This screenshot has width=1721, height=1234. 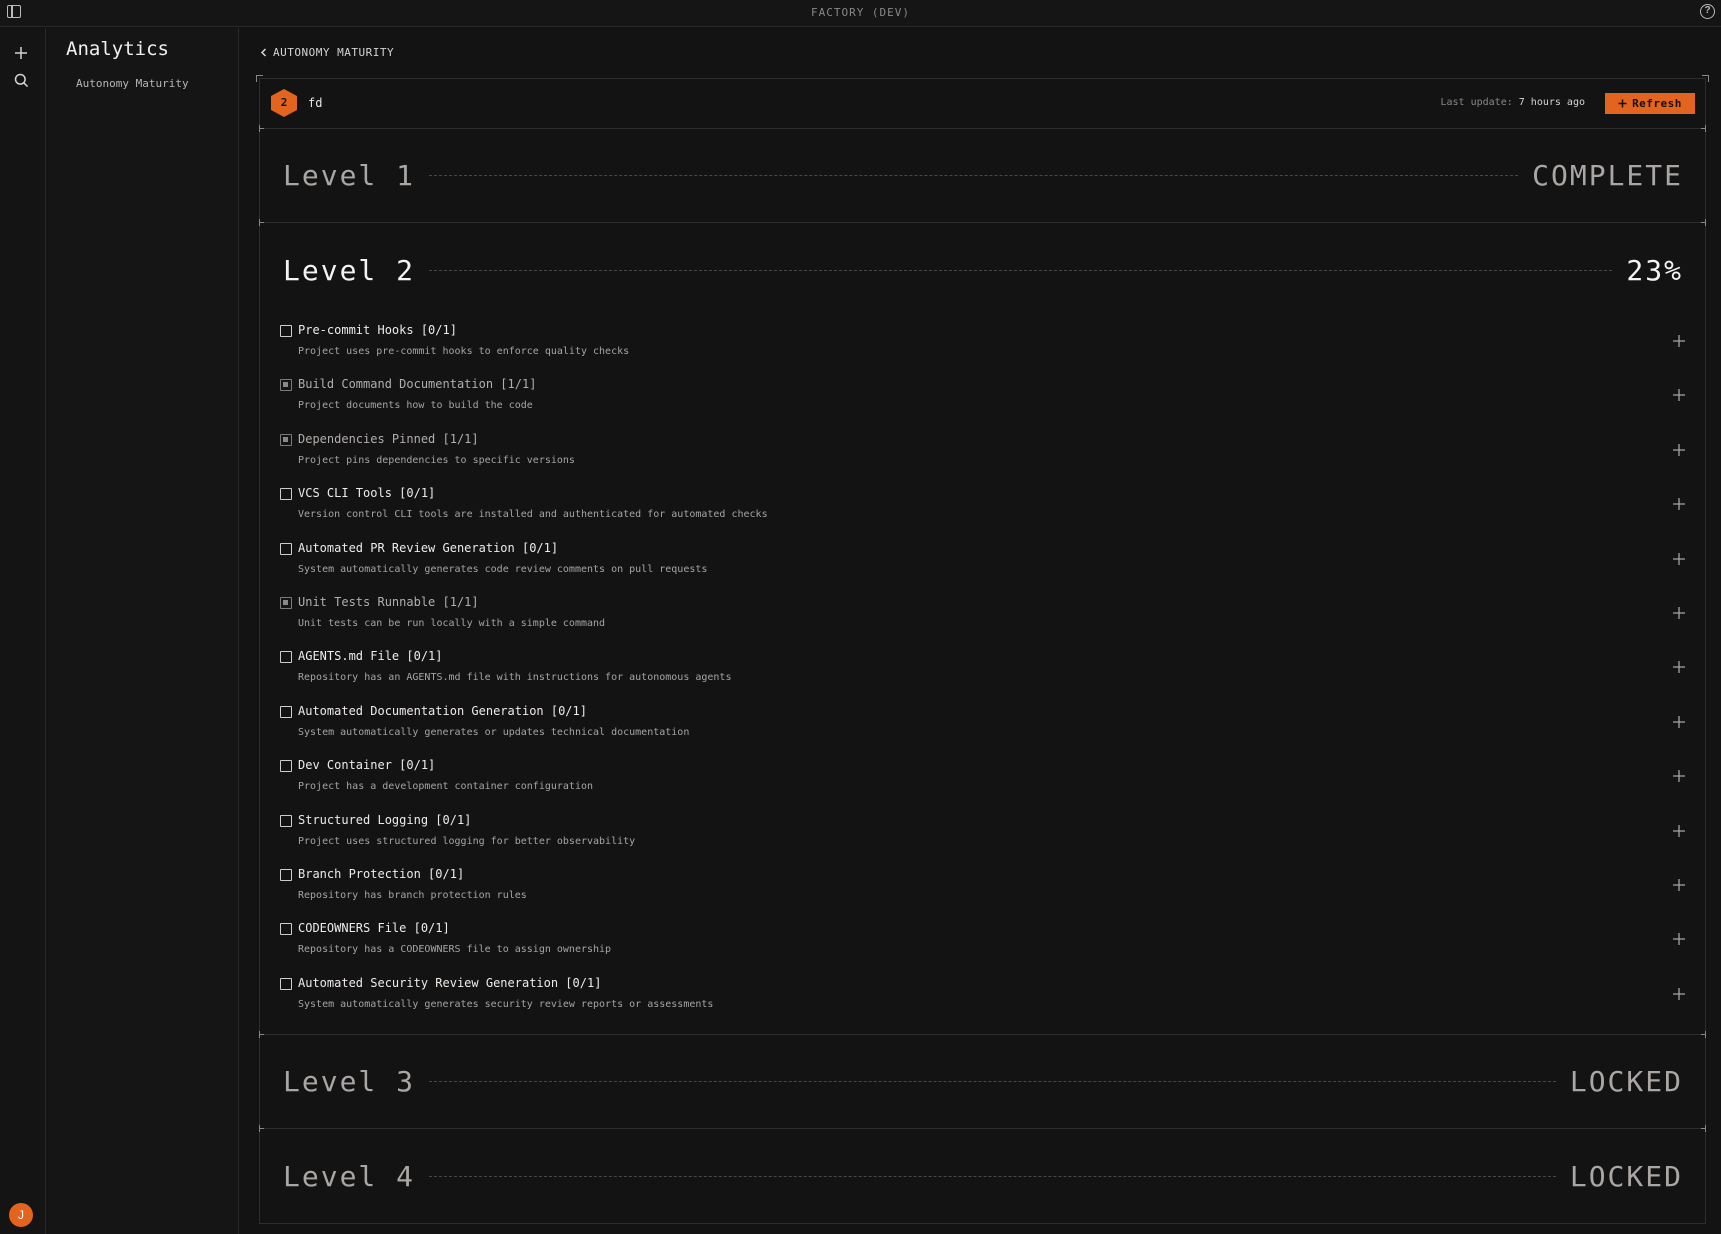 I want to click on criteria-label: Automated Documentation Generation [0/1], so click(x=442, y=710).